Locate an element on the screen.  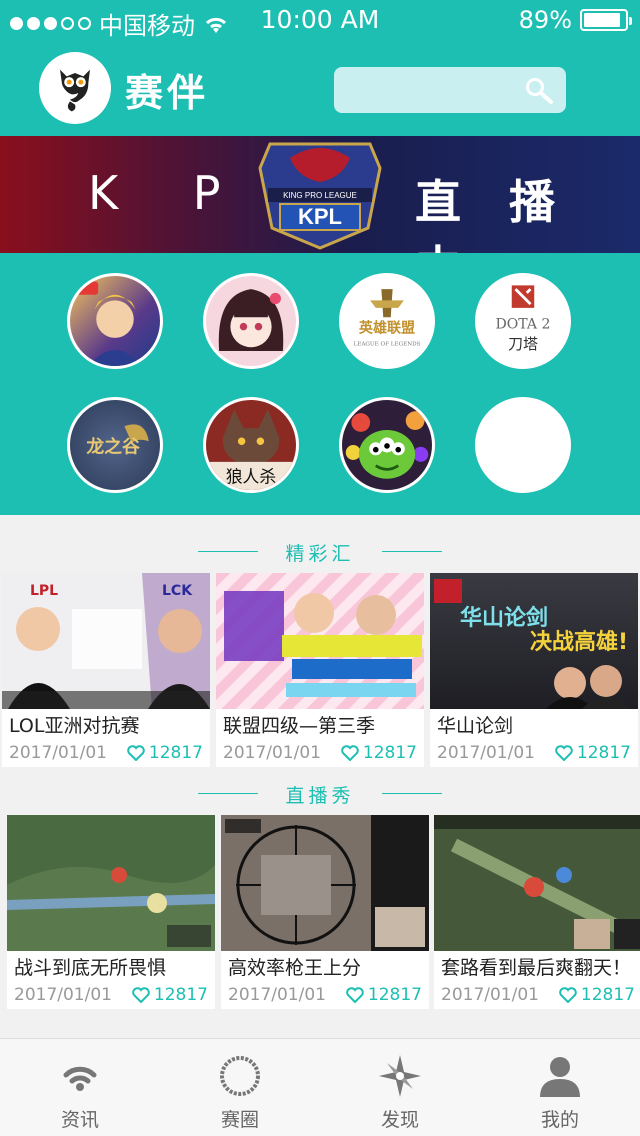
dota2-icon: DOTA 2 刀塔 is located at coordinates (523, 321).